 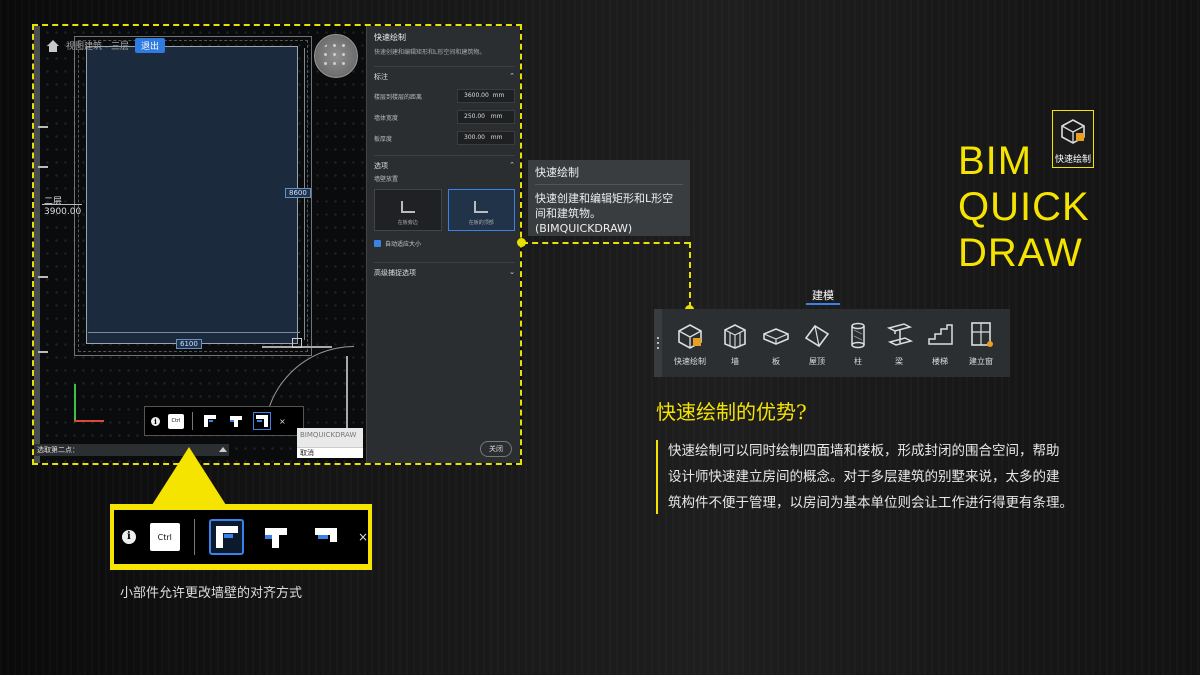 What do you see at coordinates (386, 179) in the screenshot?
I see `wall-position-label: 墙壁放置` at bounding box center [386, 179].